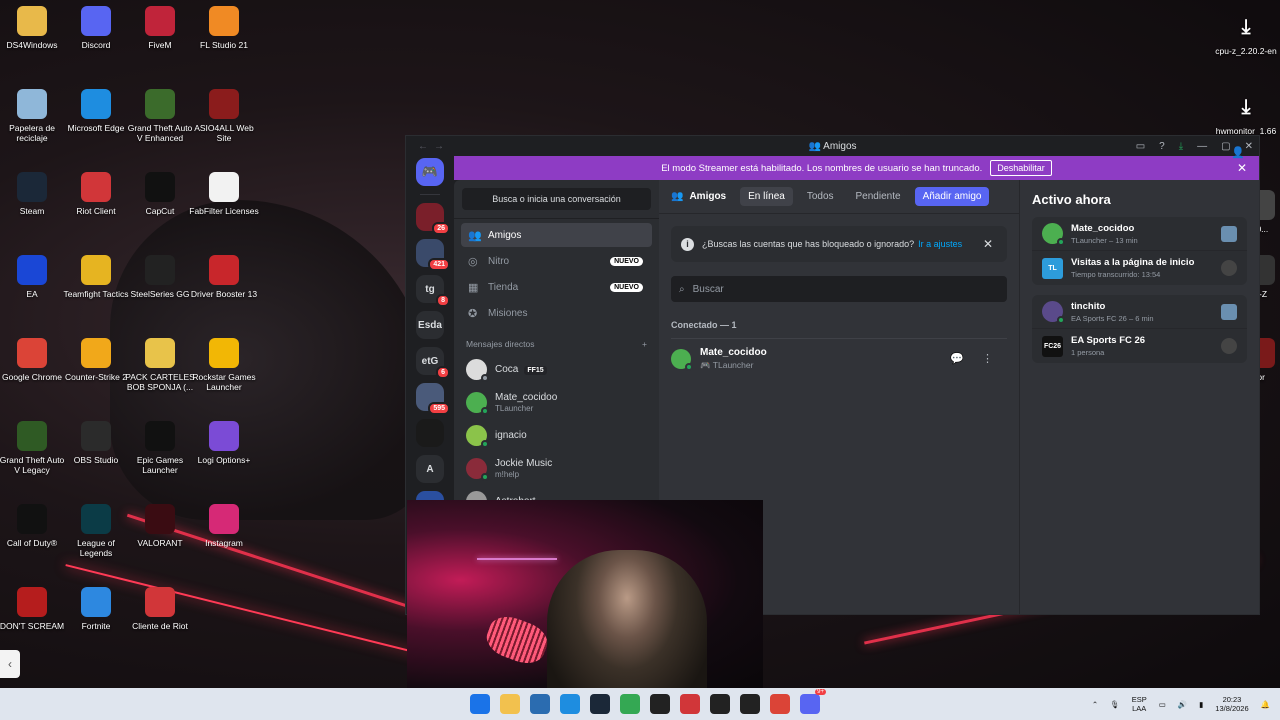 Image resolution: width=1280 pixels, height=720 pixels. What do you see at coordinates (556, 435) in the screenshot?
I see `dm-item: ignacio` at bounding box center [556, 435].